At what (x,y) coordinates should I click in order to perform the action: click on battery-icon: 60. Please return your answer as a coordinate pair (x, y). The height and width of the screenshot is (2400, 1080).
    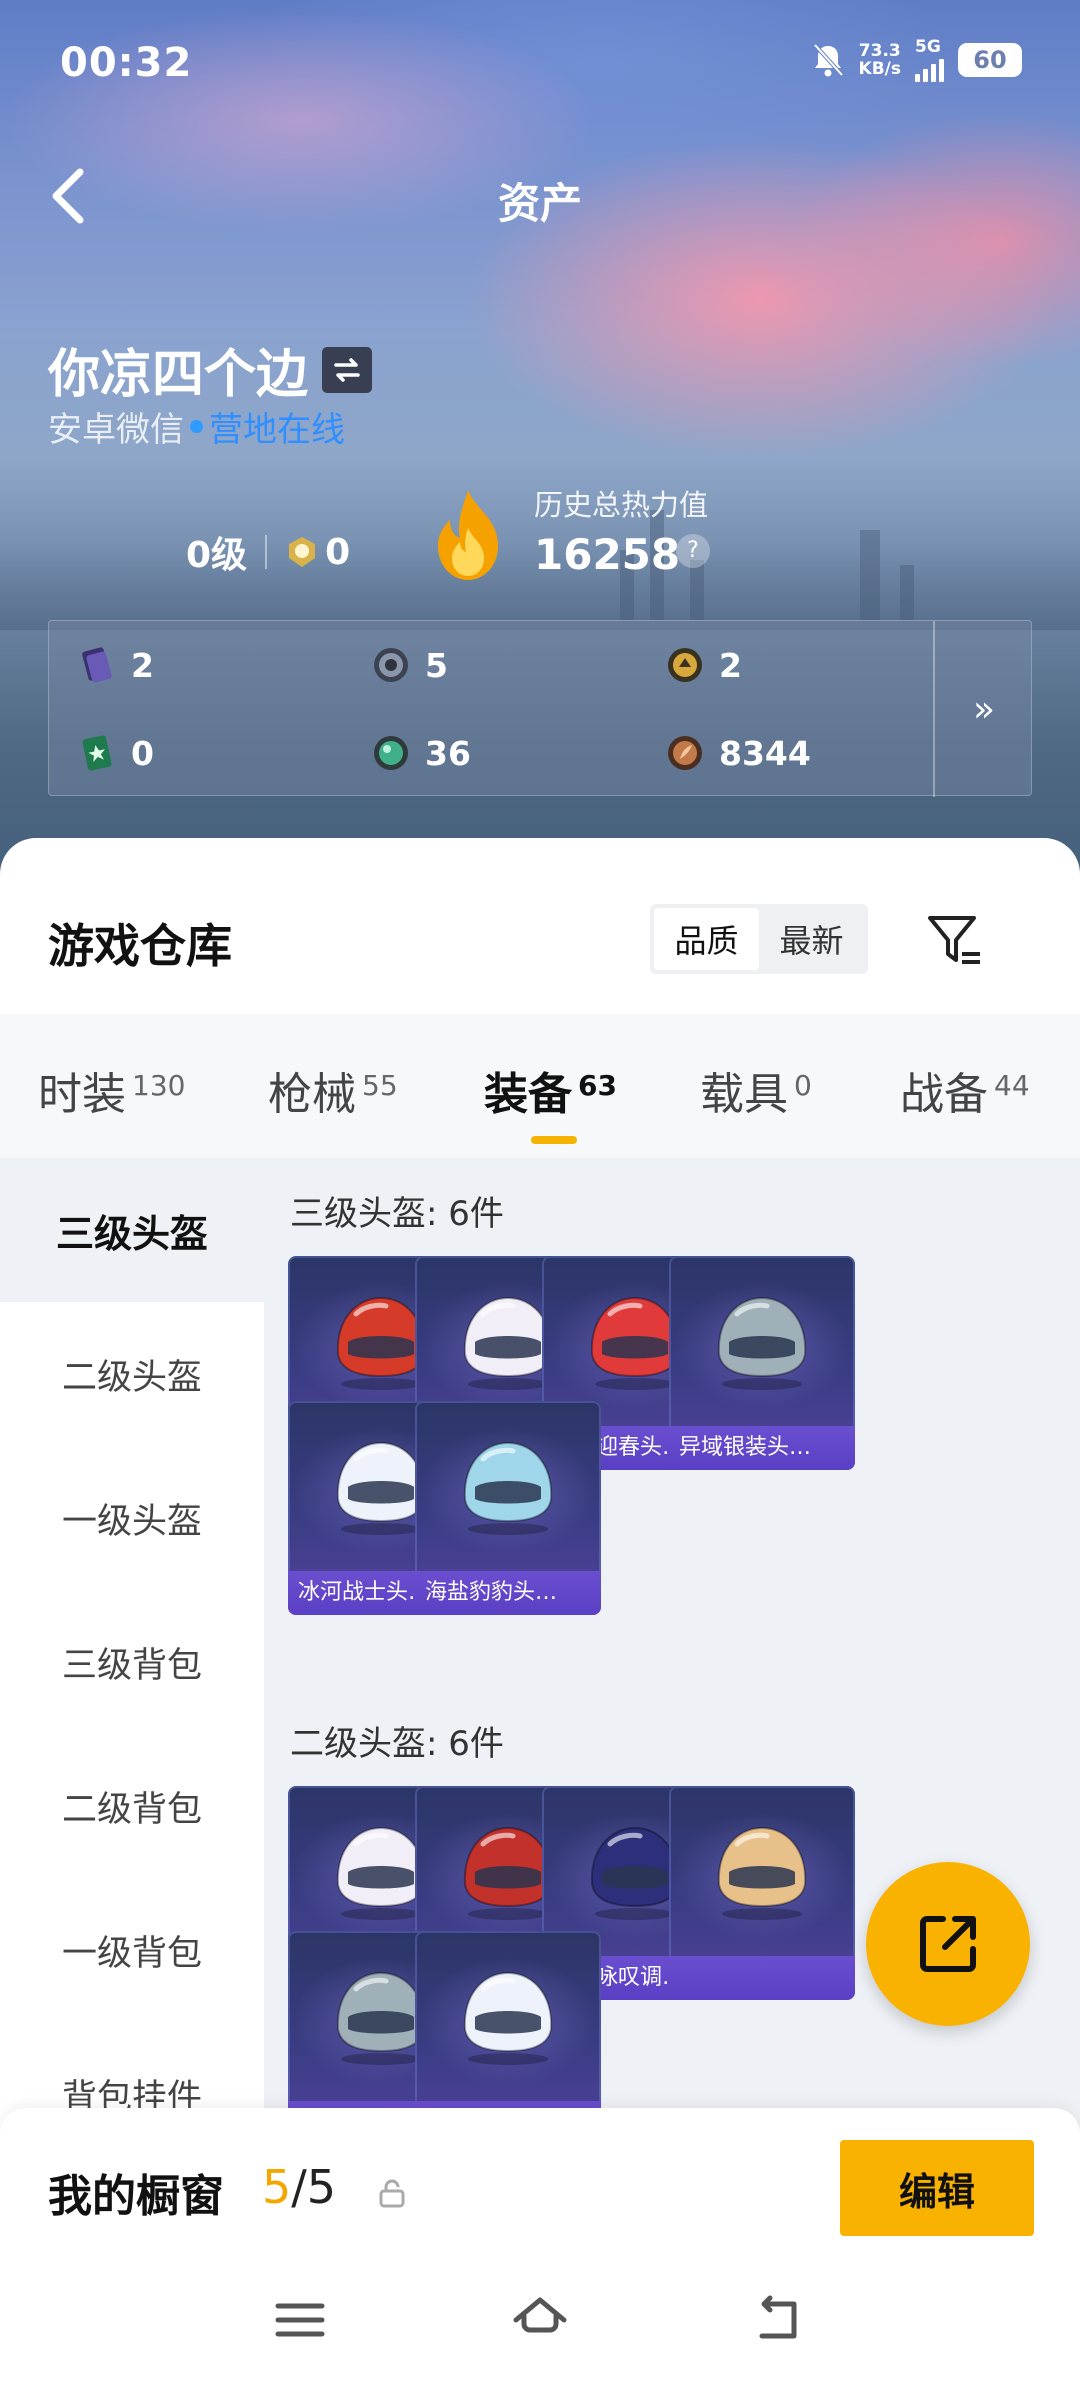
    Looking at the image, I should click on (990, 60).